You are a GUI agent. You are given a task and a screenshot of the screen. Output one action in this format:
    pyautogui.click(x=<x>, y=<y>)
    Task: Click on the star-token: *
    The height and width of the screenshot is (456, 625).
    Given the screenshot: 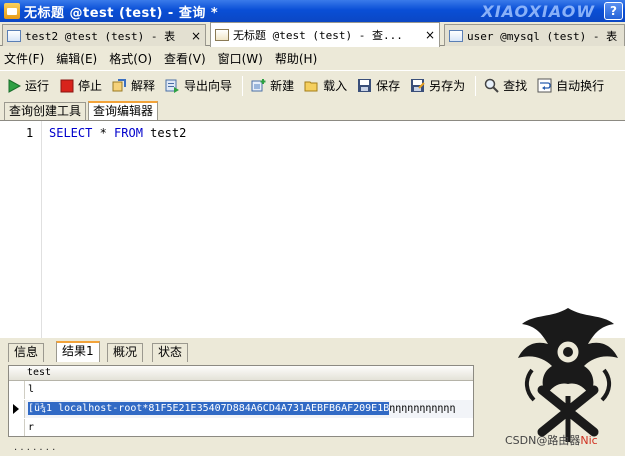 What is the action you would take?
    pyautogui.click(x=103, y=133)
    